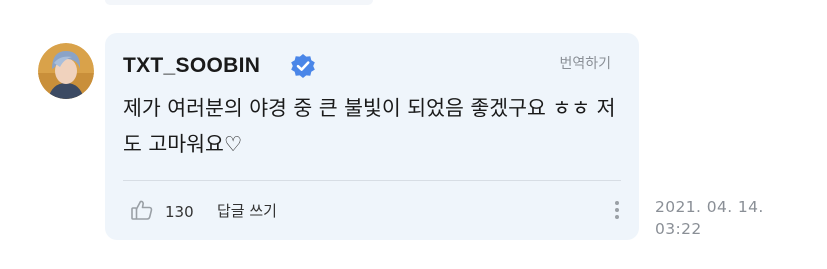 This screenshot has width=827, height=269. Describe the element at coordinates (709, 207) in the screenshot. I see `comment-date: 2021. 04. 14.` at that location.